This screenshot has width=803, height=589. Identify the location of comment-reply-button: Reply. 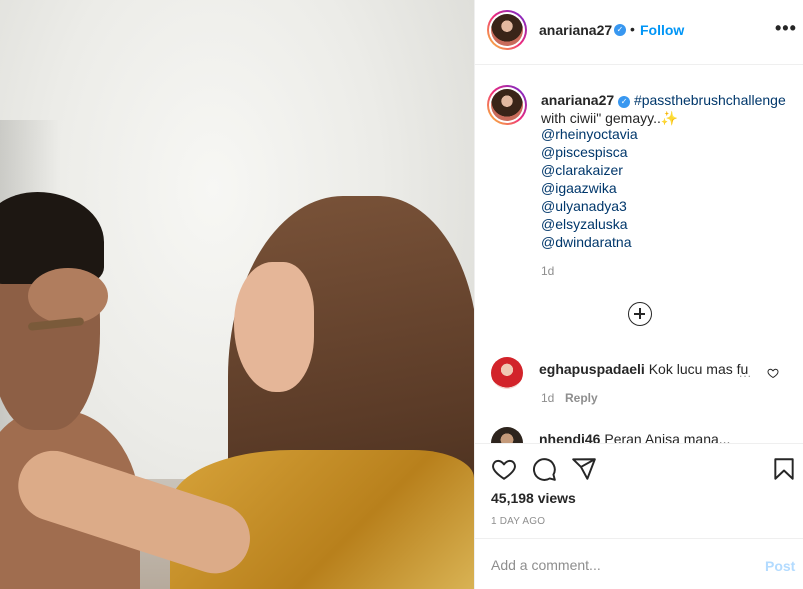
(581, 398).